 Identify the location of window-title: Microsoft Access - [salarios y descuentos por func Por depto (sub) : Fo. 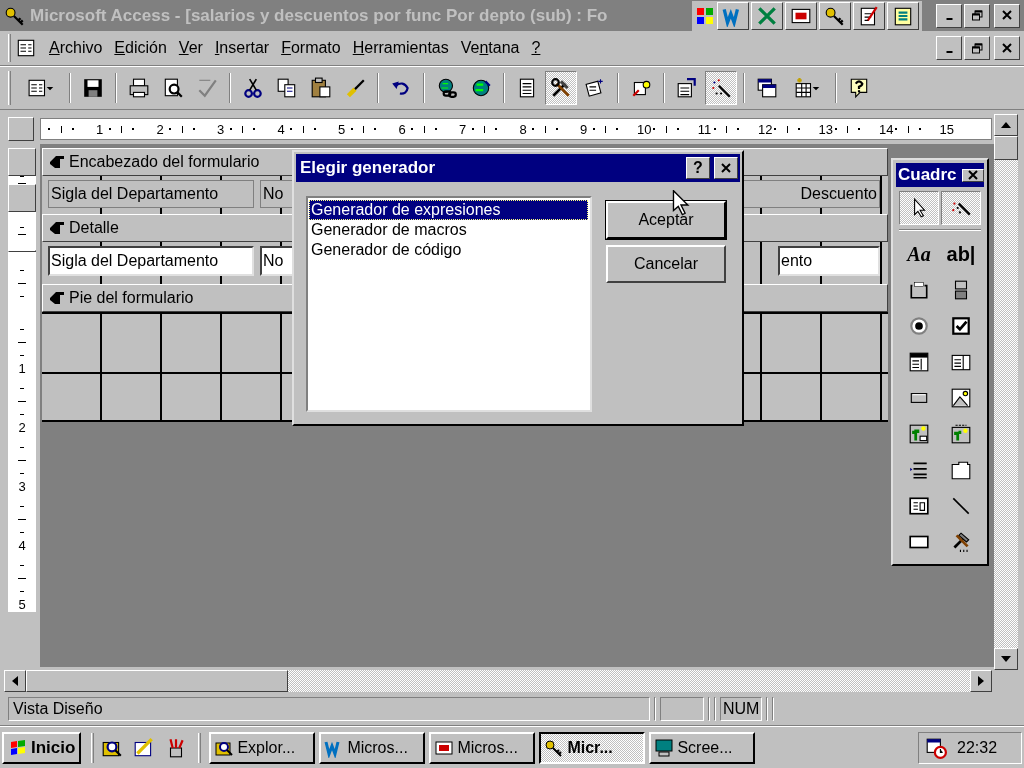
(319, 15).